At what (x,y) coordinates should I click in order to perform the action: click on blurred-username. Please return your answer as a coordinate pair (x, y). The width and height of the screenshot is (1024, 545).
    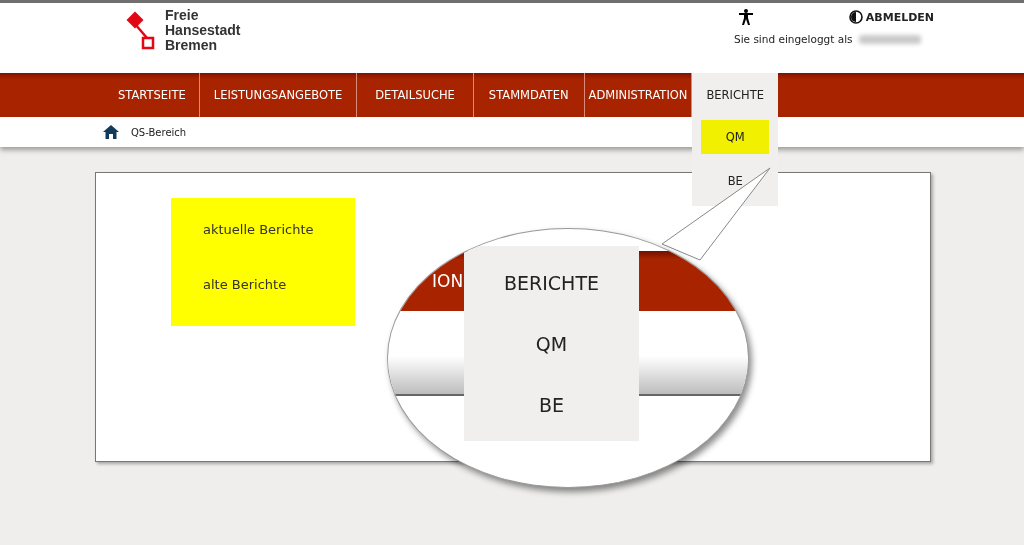
    Looking at the image, I should click on (889, 39).